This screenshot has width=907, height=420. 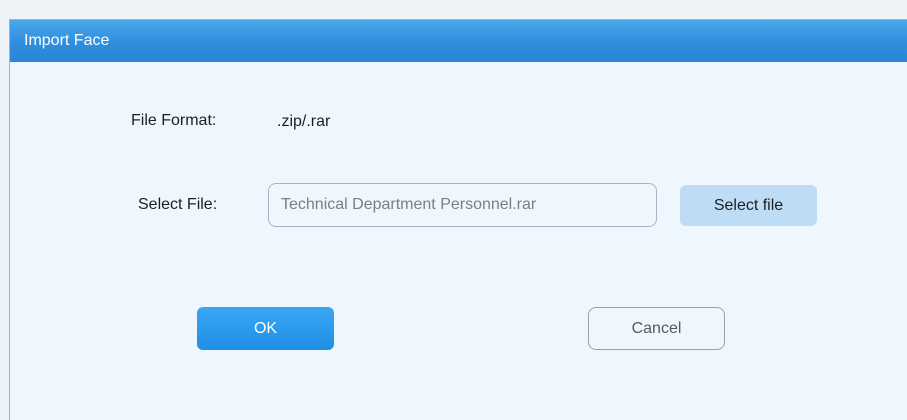 I want to click on cancel-button: Cancel, so click(x=656, y=328).